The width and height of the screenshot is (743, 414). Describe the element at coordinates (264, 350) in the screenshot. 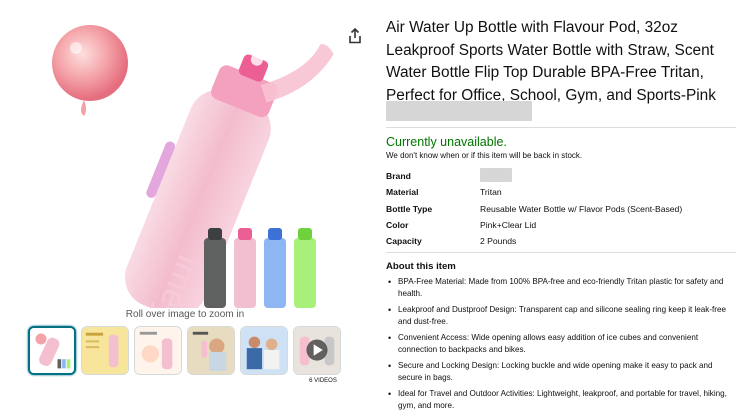

I see `thumbnail-people` at that location.